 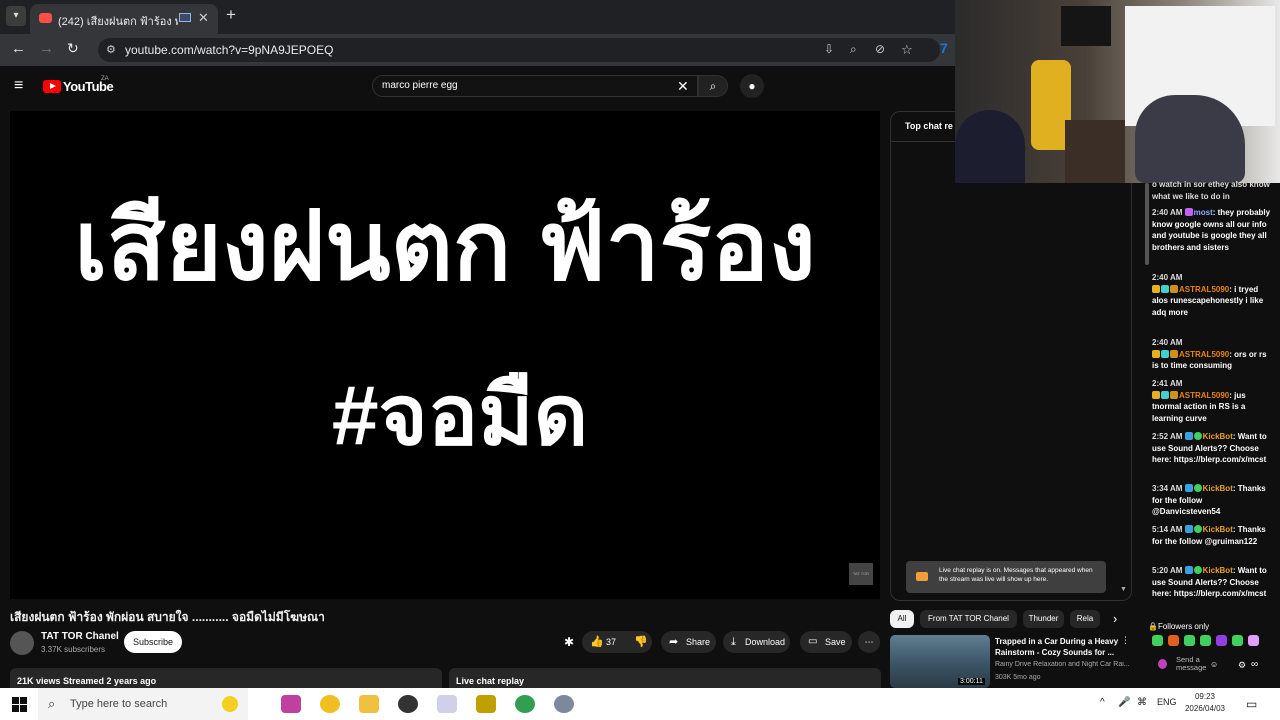 I want to click on microphone-icon, so click(x=1162, y=664).